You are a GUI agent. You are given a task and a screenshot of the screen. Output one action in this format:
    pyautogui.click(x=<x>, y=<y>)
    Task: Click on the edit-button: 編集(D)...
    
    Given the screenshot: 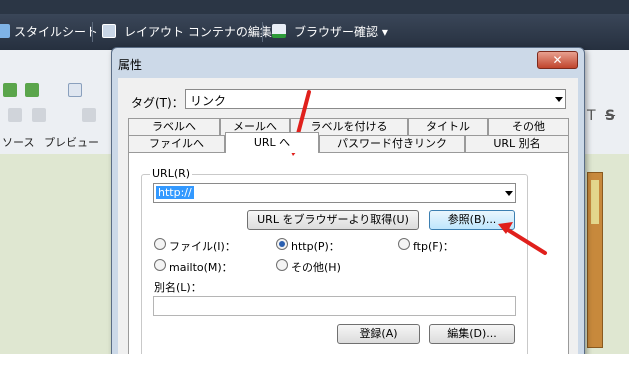 What is the action you would take?
    pyautogui.click(x=472, y=334)
    